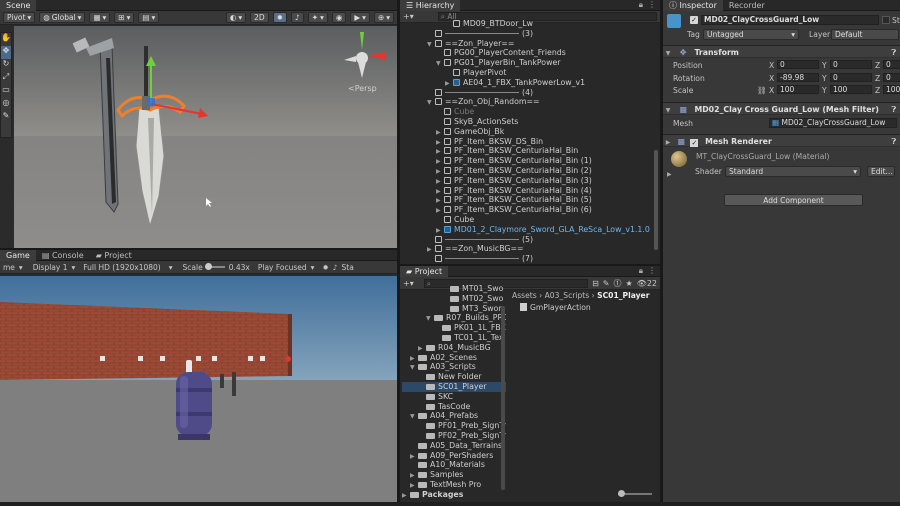  What do you see at coordinates (454, 289) in the screenshot?
I see `project-folder-row: MT01_Swo` at bounding box center [454, 289].